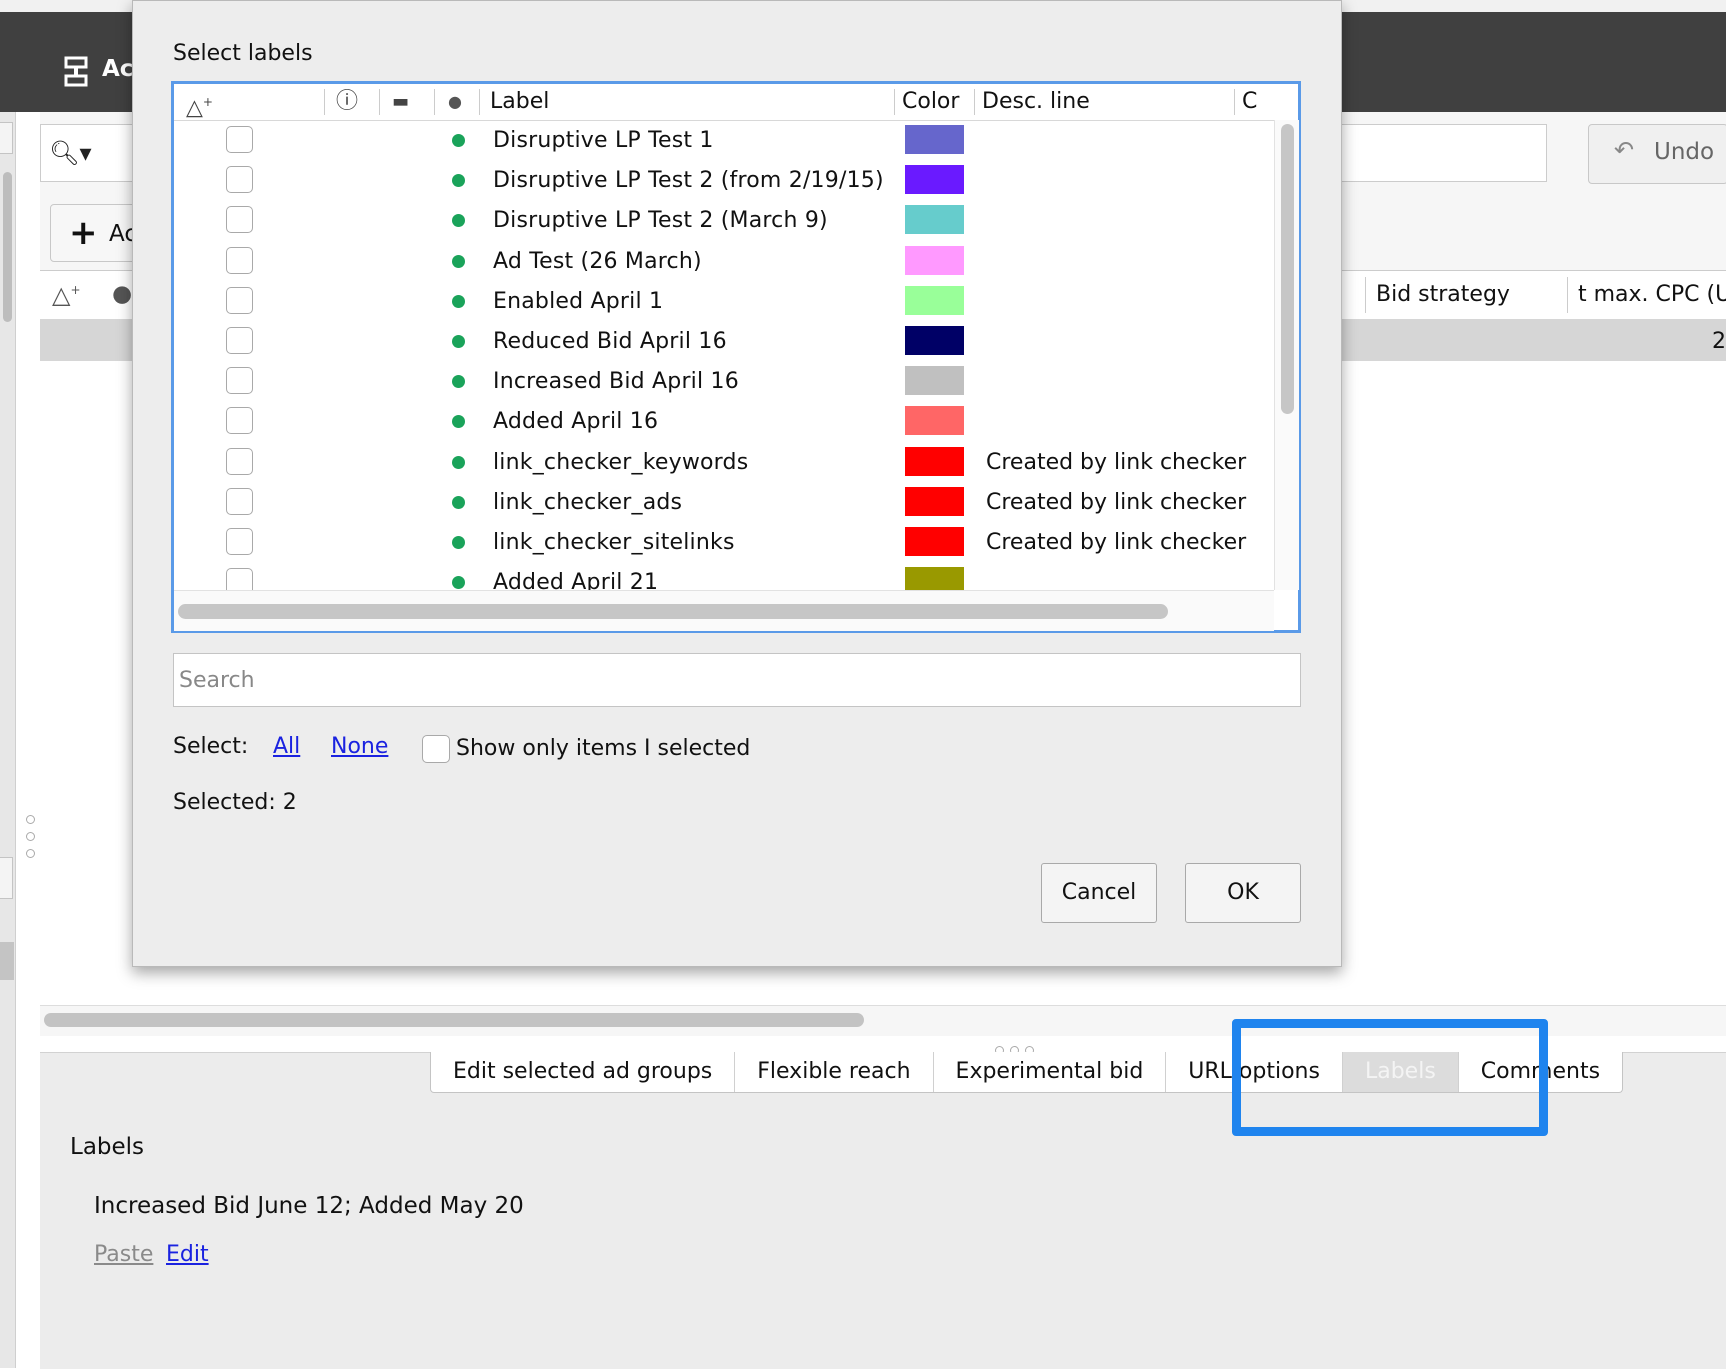 This screenshot has height=1369, width=1726. I want to click on label-row: Added April 21, so click(724, 576).